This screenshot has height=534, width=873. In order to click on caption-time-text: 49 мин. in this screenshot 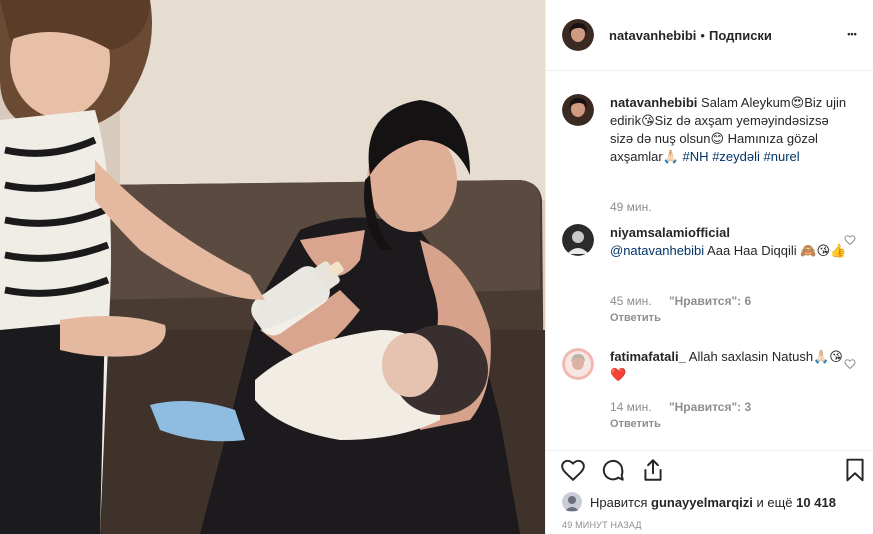, I will do `click(631, 207)`.